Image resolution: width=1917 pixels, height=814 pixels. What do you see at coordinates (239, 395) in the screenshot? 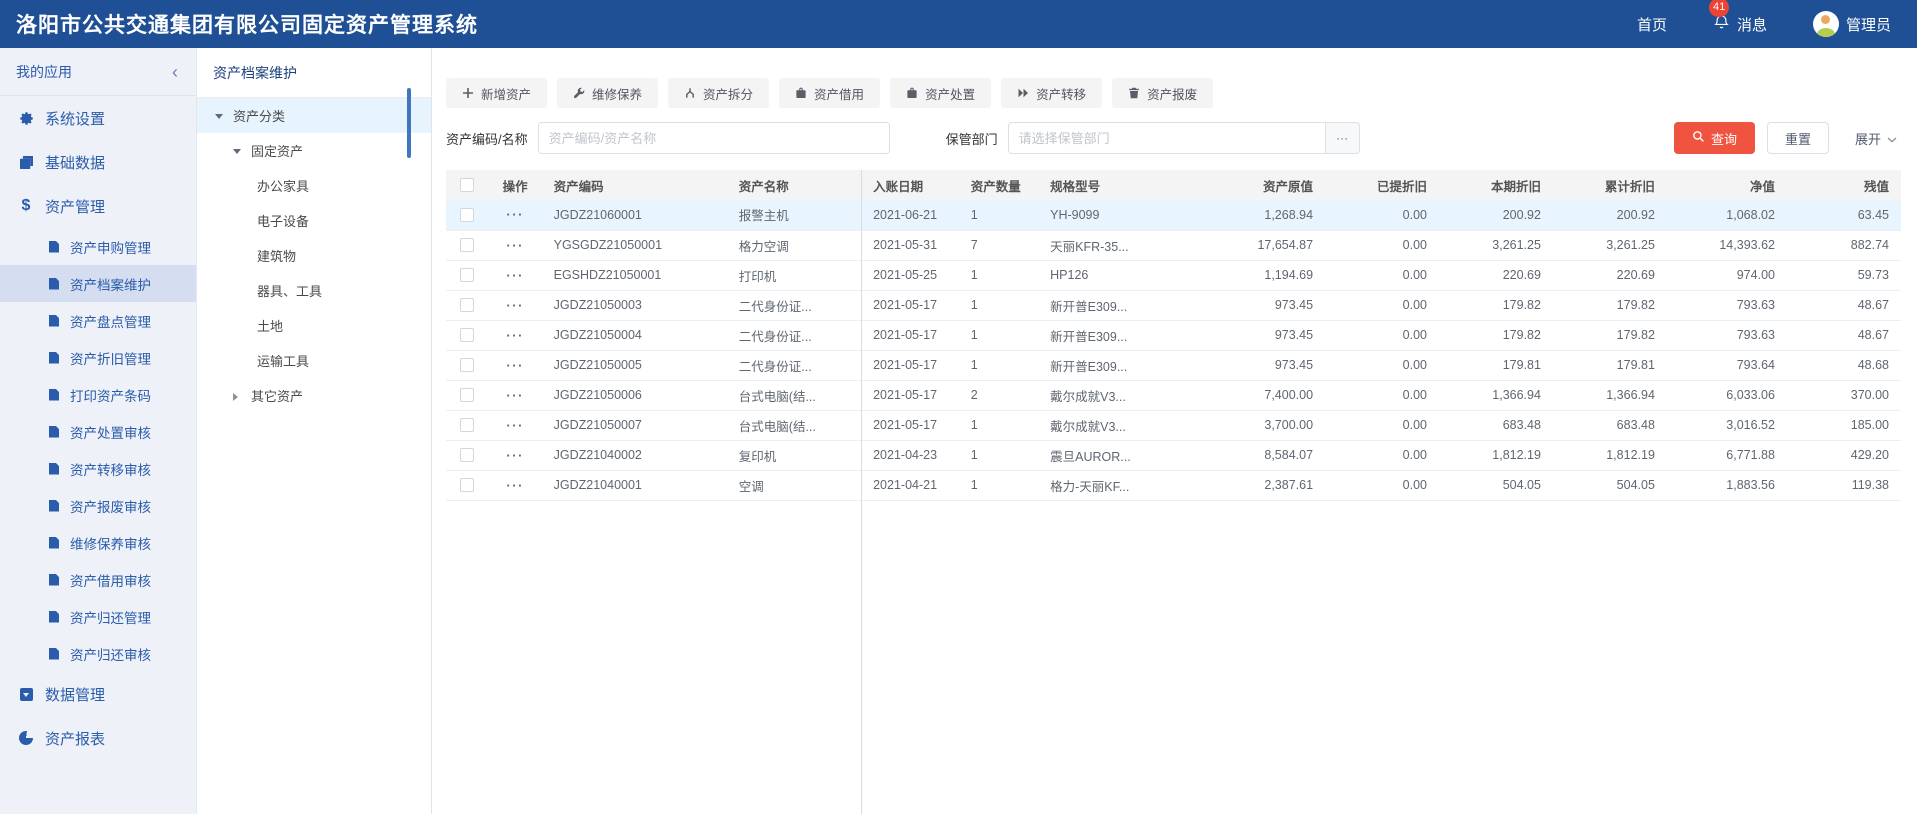
I see `caret-right-icon` at bounding box center [239, 395].